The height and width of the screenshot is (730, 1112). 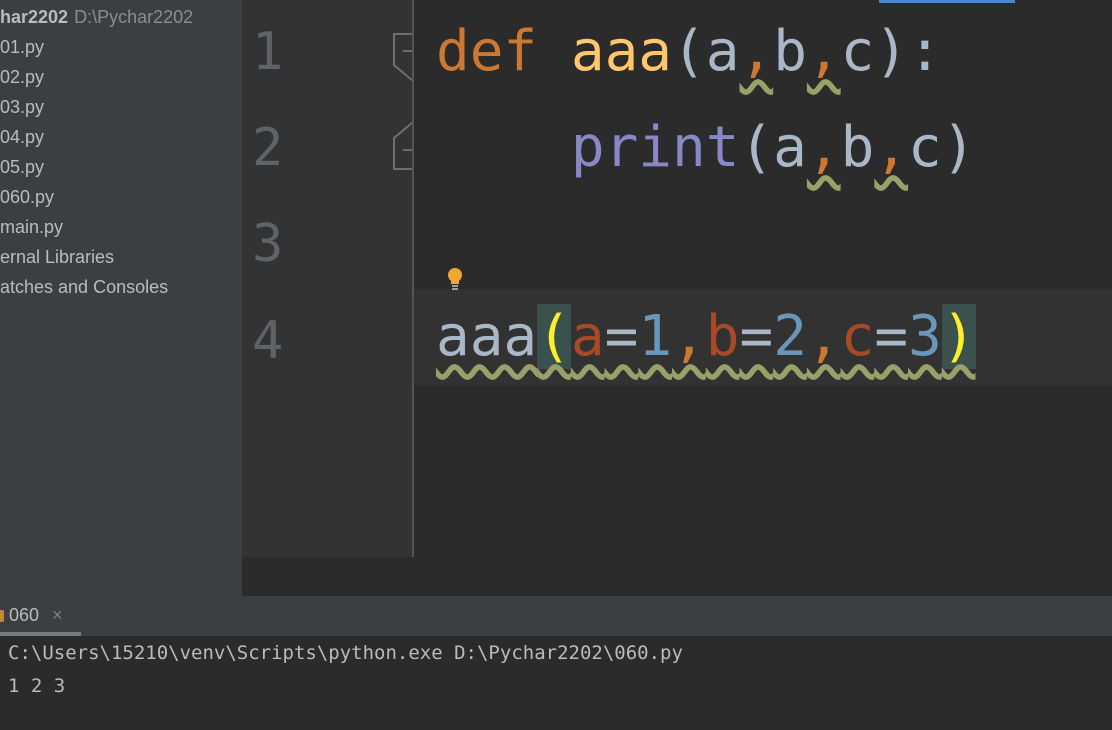 I want to click on file-item-label: 03.py, so click(x=22, y=107).